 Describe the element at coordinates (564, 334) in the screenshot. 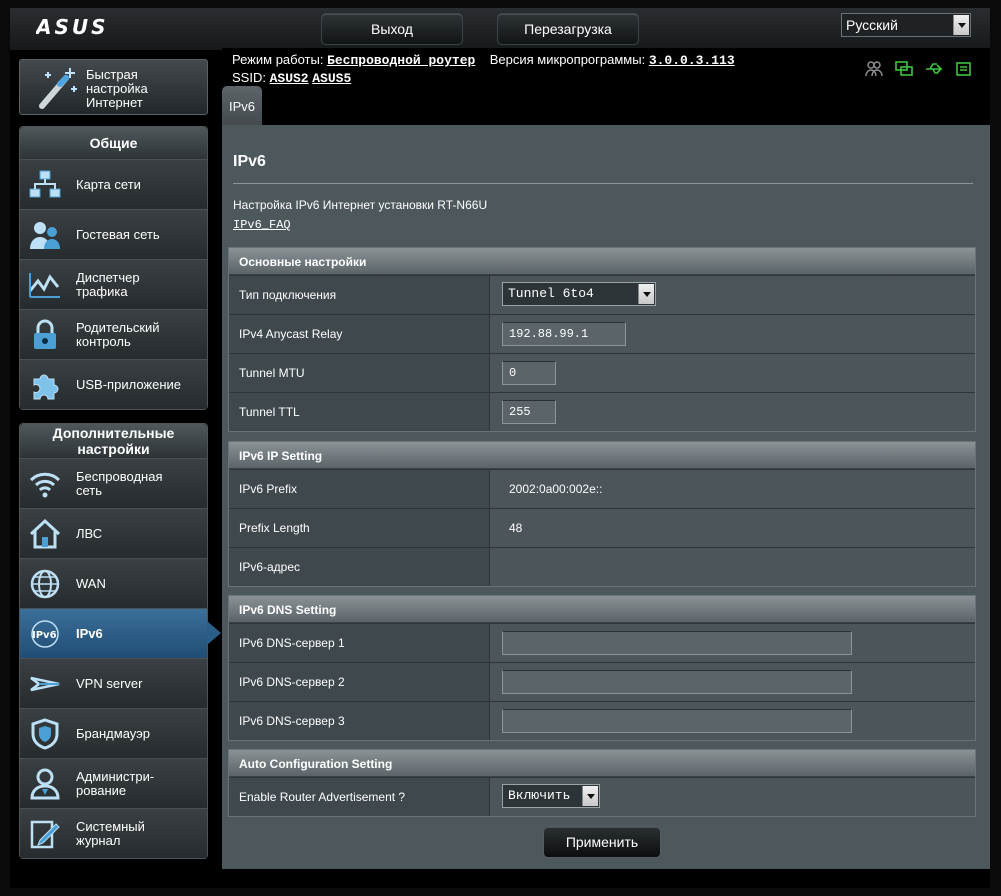

I see `anycast-relay-input: 192.88.99.1` at that location.